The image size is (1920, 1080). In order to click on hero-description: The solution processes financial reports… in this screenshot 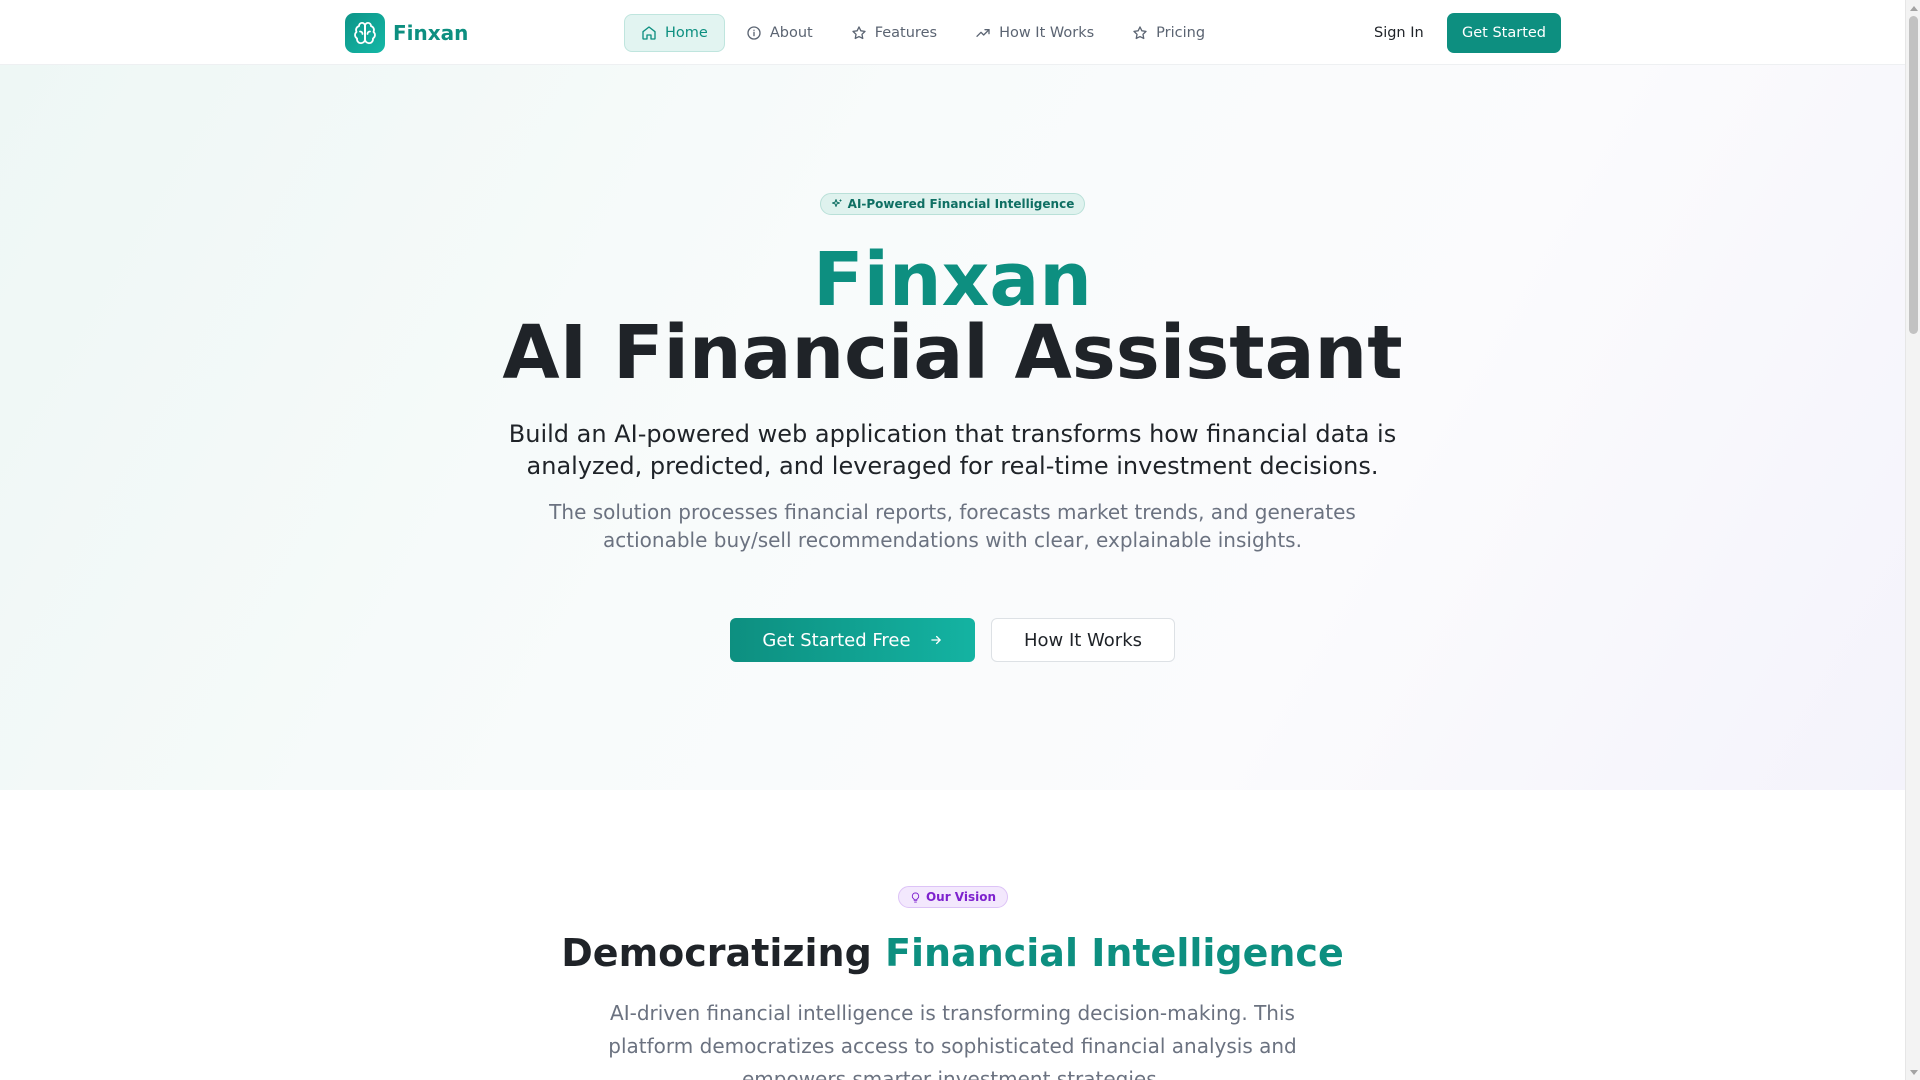, I will do `click(952, 526)`.